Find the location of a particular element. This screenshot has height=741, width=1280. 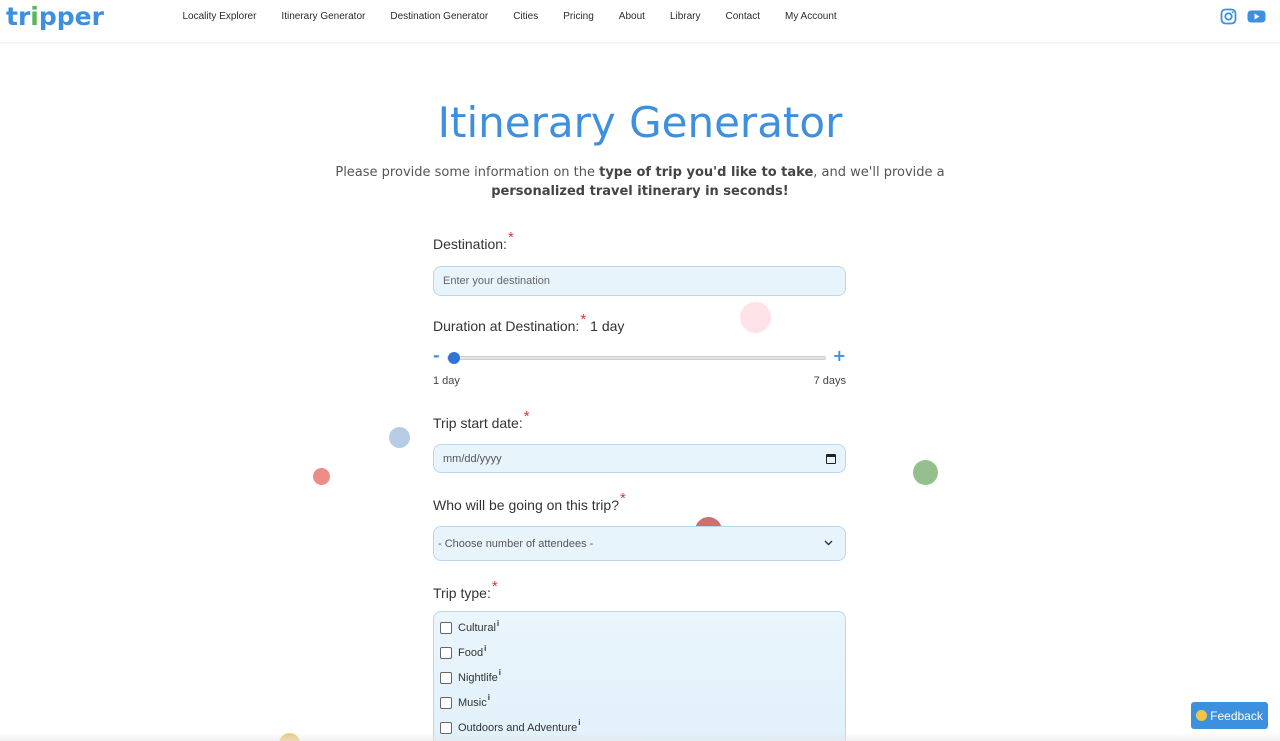

duration-max-label: 7 days is located at coordinates (829, 381).